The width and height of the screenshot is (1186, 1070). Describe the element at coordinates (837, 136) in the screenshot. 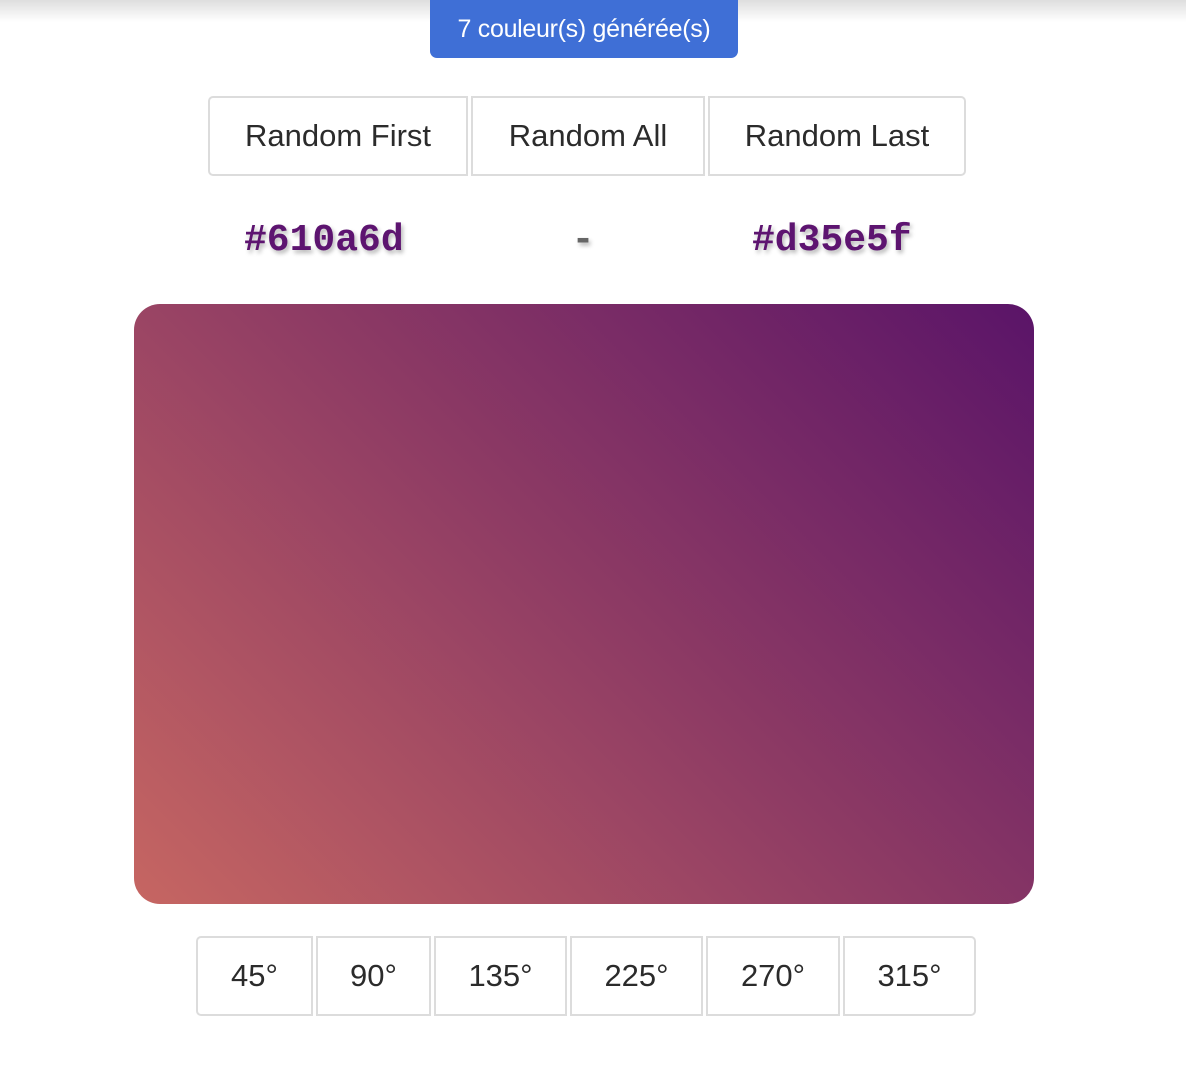

I see `random-last-button: Random Last` at that location.